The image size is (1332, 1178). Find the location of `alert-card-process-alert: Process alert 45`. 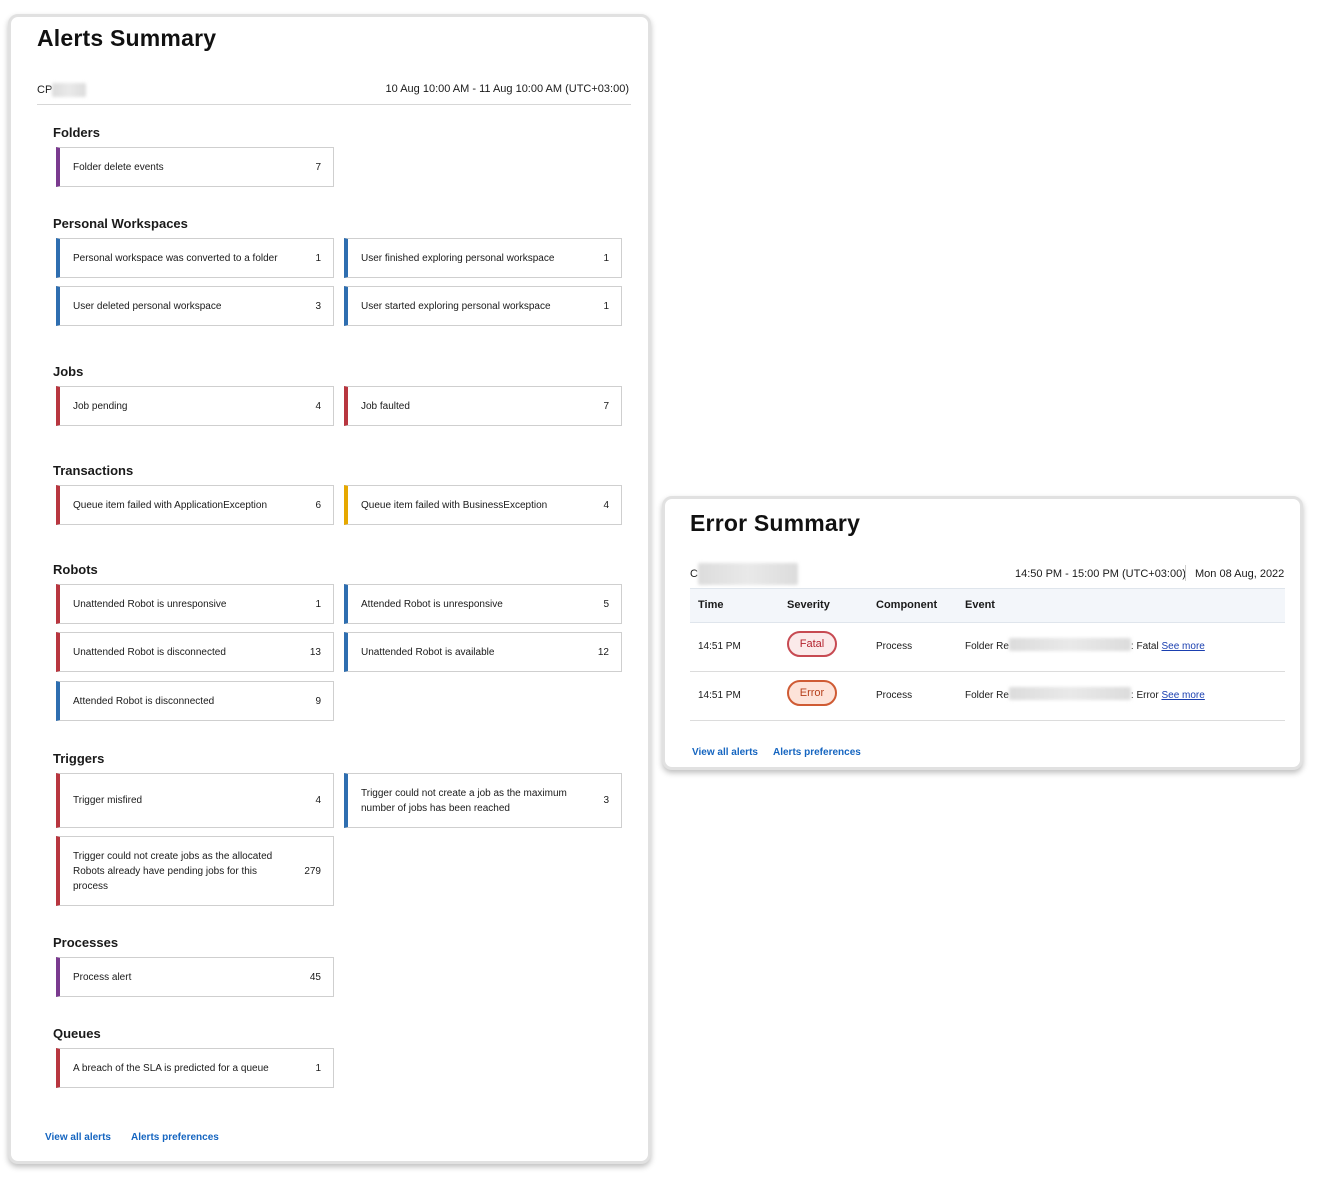

alert-card-process-alert: Process alert 45 is located at coordinates (195, 977).